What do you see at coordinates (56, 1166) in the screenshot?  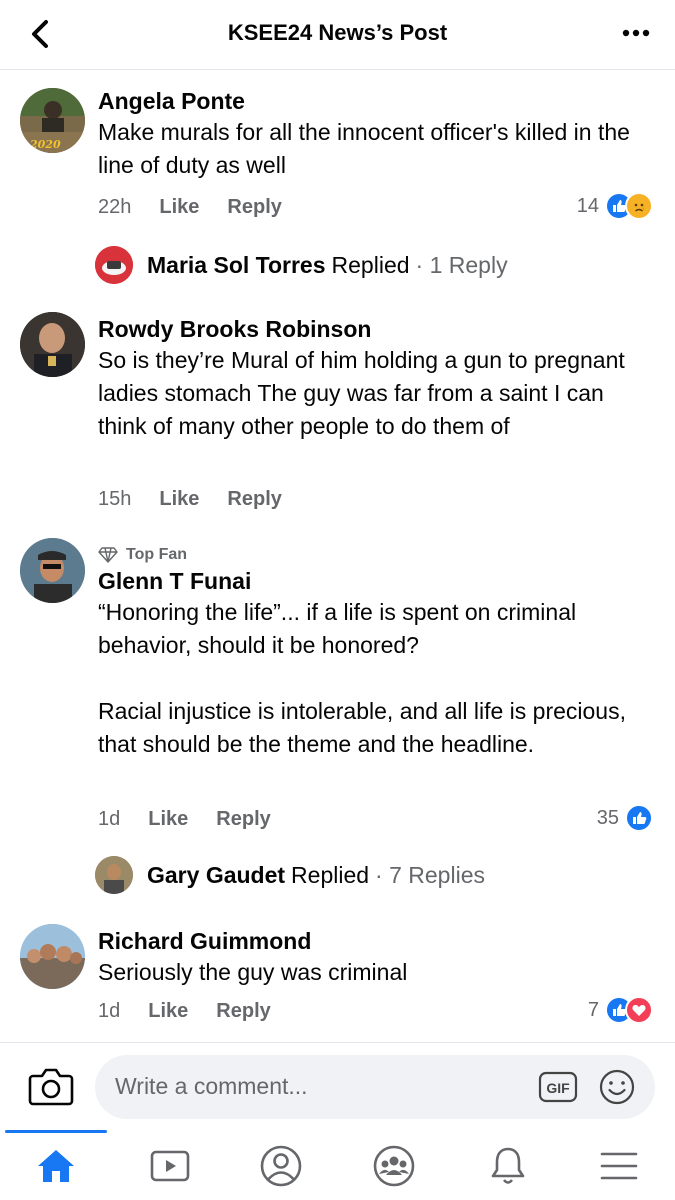 I see `home-icon` at bounding box center [56, 1166].